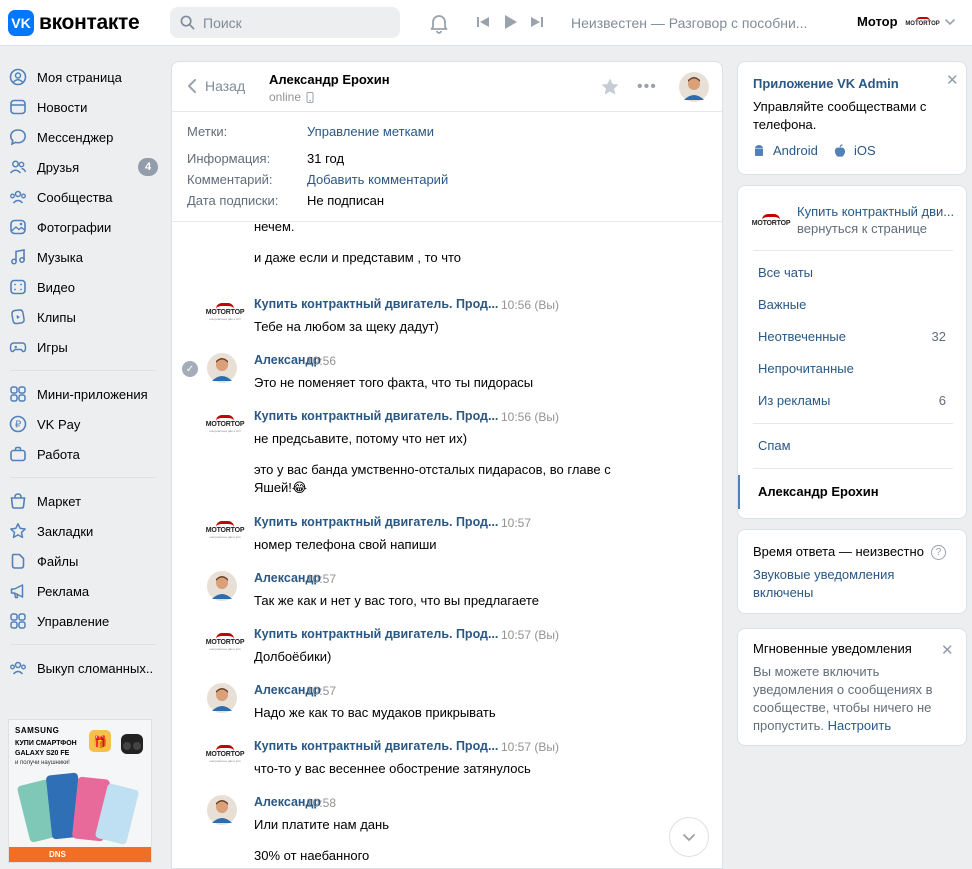  What do you see at coordinates (82, 197) in the screenshot?
I see `nav-item-communities: Сообщества` at bounding box center [82, 197].